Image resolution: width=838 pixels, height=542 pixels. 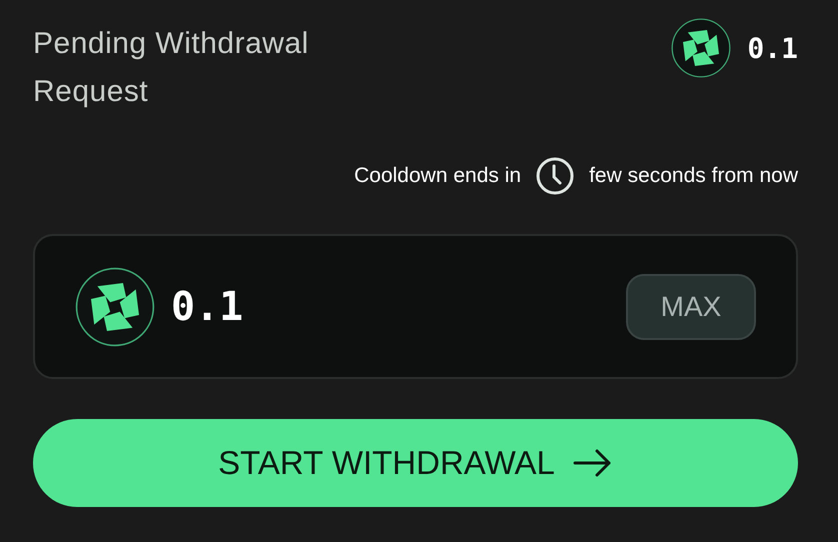 What do you see at coordinates (415, 463) in the screenshot?
I see `start-withdrawal-button: START WITHDRAWAL` at bounding box center [415, 463].